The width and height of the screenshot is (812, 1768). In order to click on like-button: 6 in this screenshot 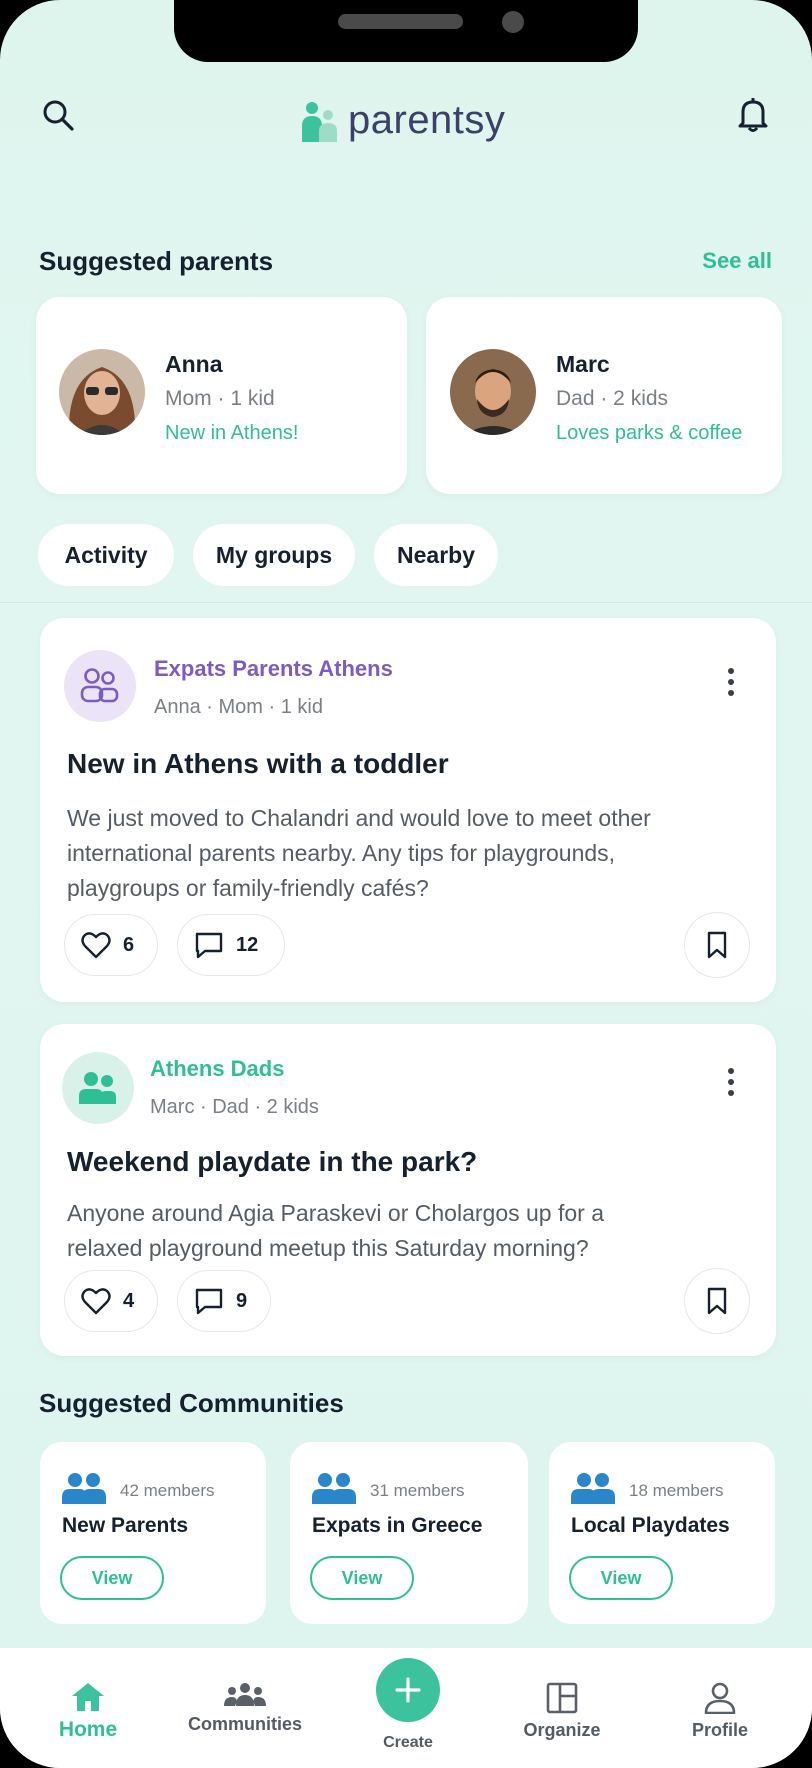, I will do `click(111, 945)`.